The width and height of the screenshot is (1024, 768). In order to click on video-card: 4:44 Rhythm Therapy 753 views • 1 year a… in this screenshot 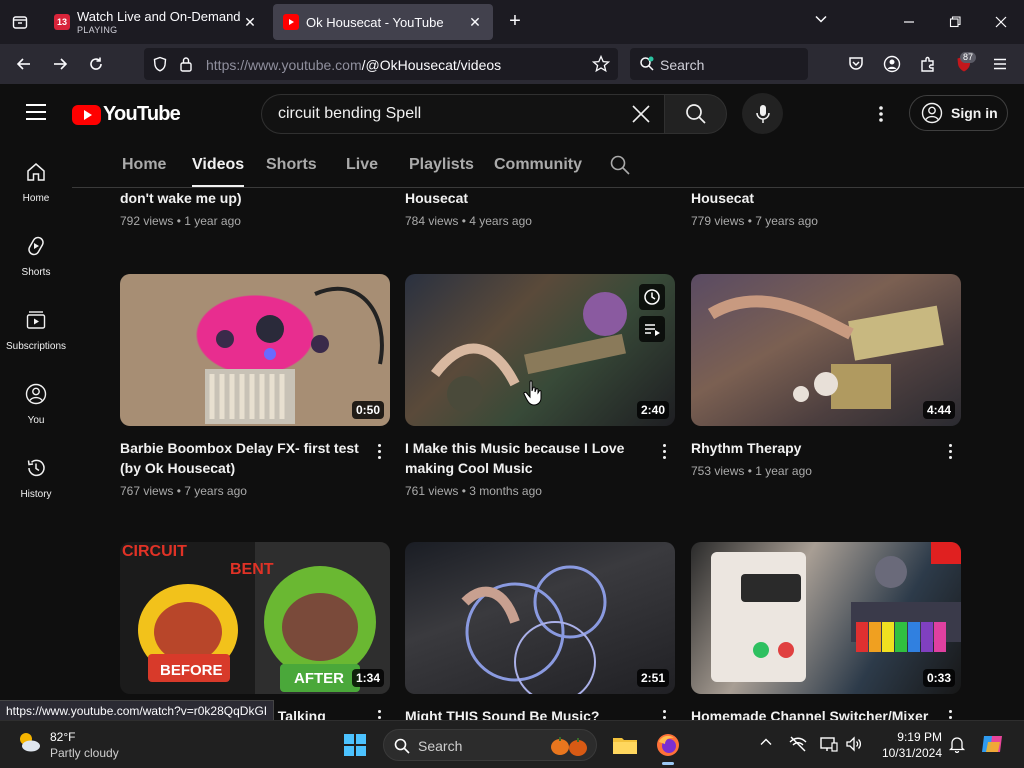, I will do `click(826, 376)`.